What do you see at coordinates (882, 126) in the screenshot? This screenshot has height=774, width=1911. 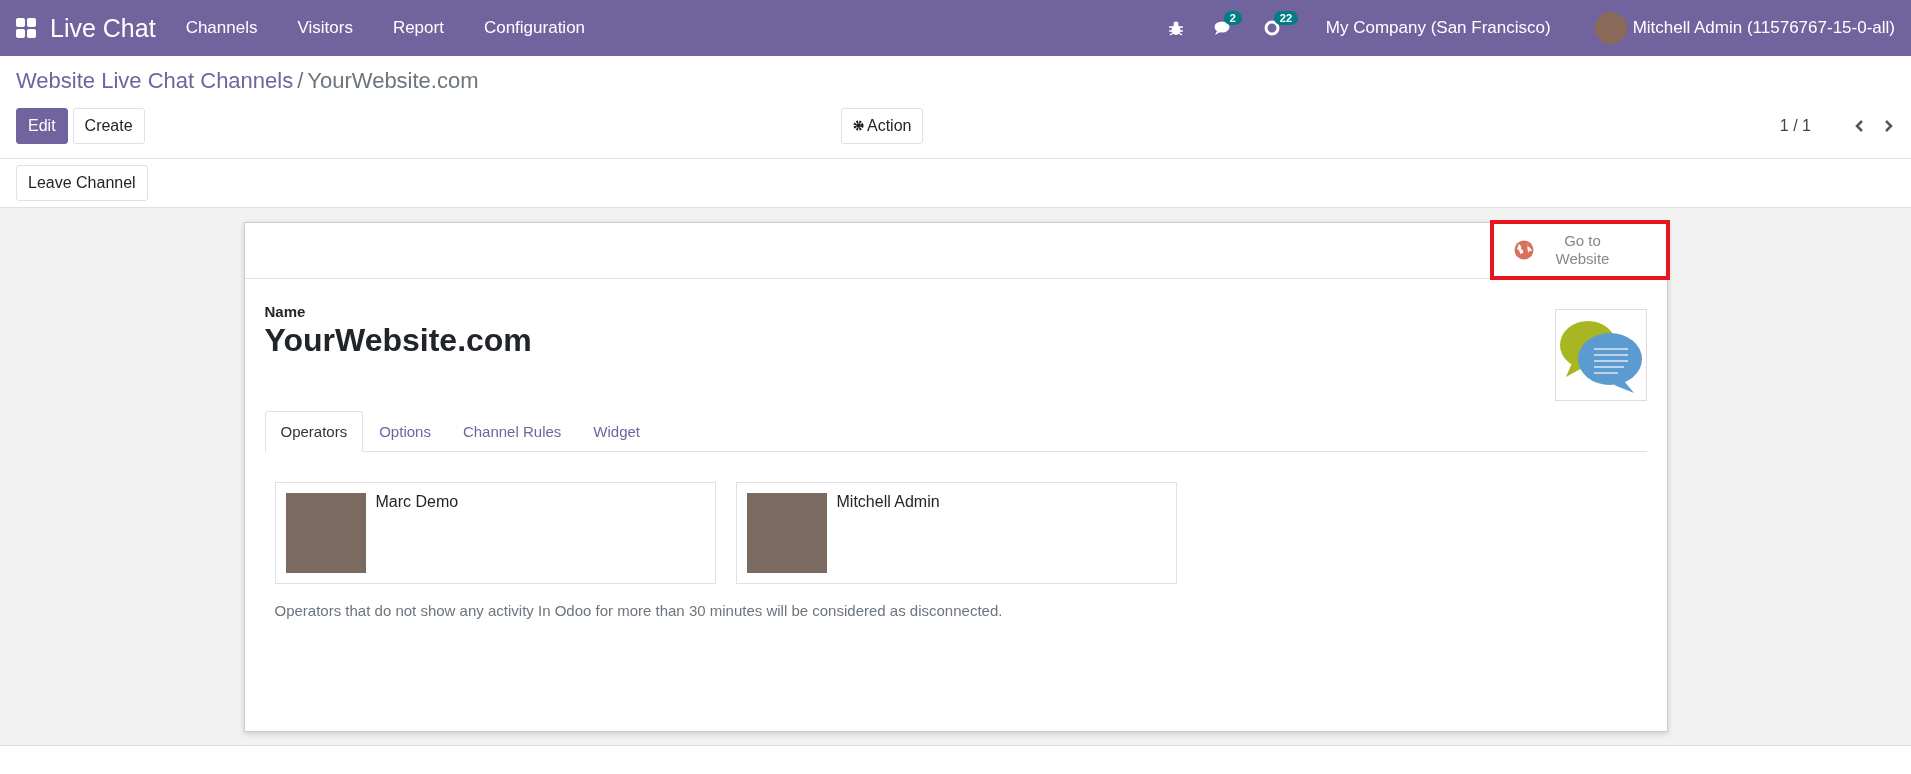 I see `action-button: Action` at bounding box center [882, 126].